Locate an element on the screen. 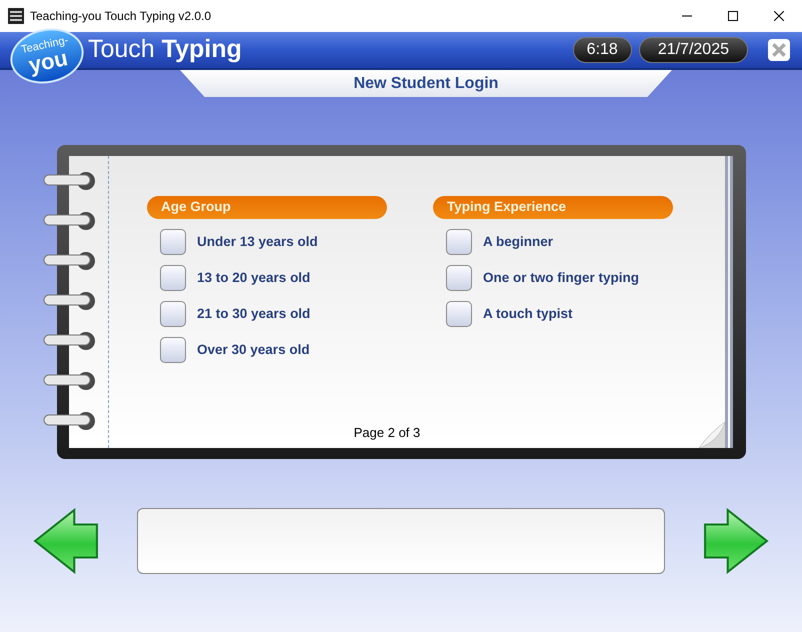 The image size is (802, 632). clock: 6:18 is located at coordinates (602, 50).